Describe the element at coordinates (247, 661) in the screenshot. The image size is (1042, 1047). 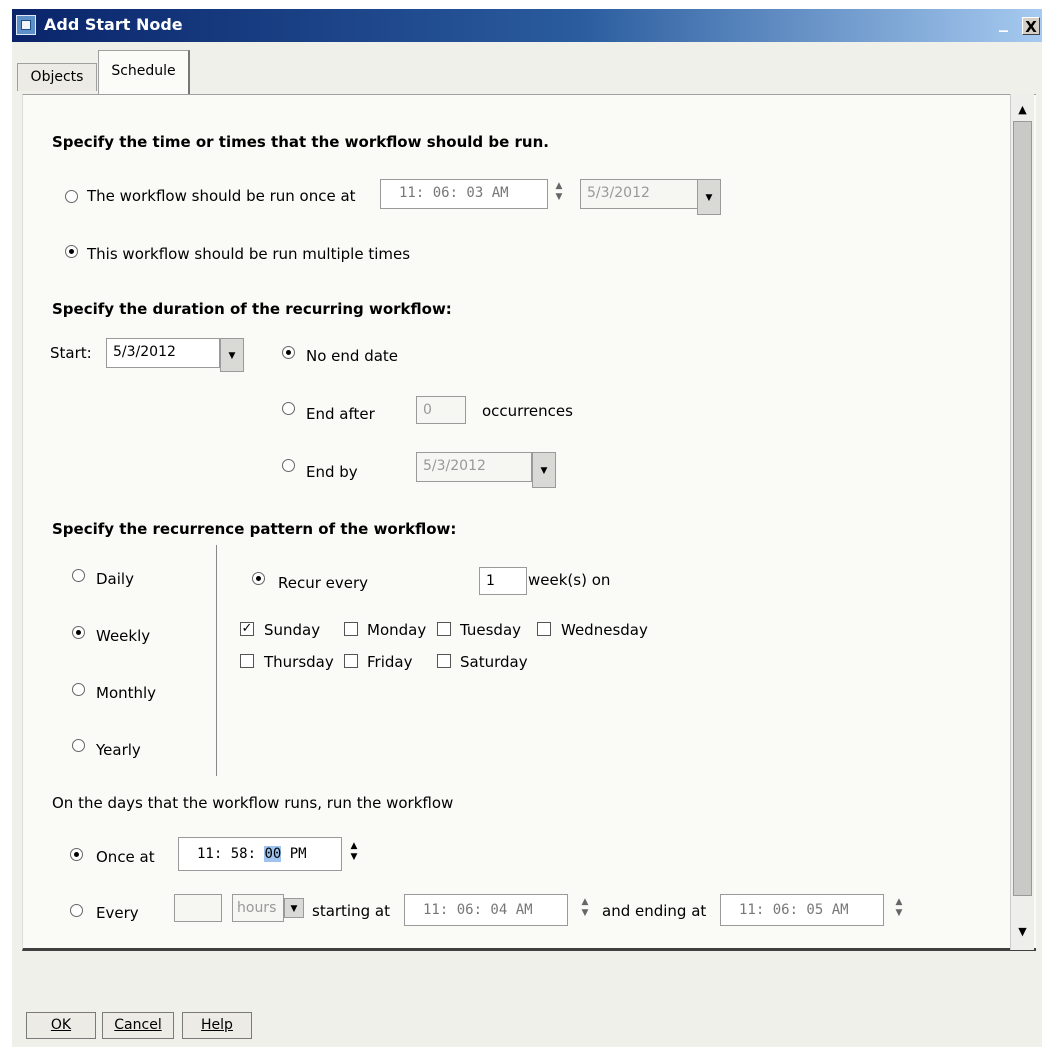
I see `day-thursday-checkbox` at that location.